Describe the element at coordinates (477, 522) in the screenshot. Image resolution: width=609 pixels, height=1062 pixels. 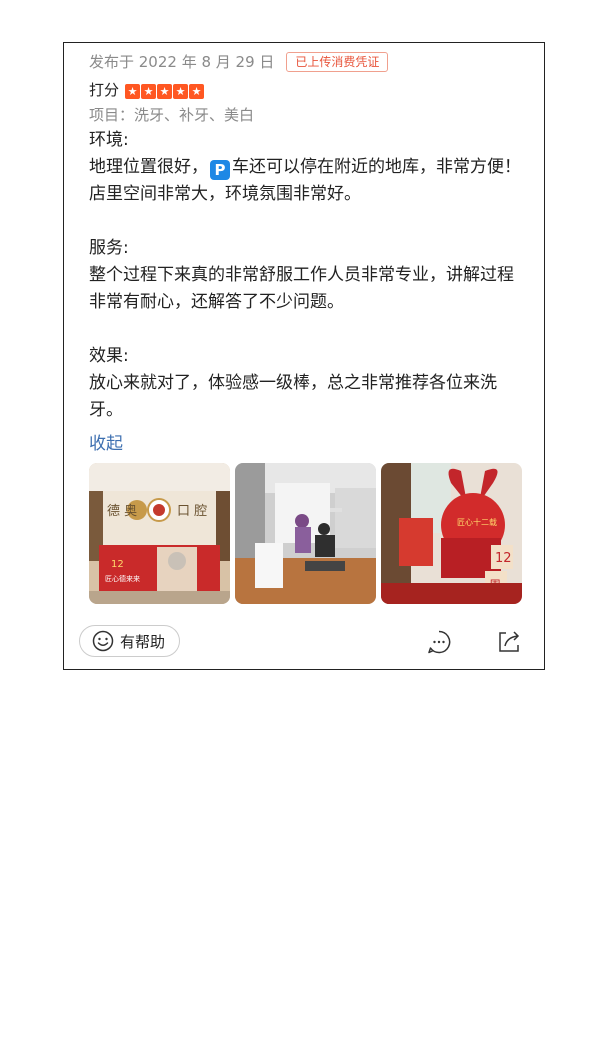
I see `svg-text: 匠心十二载` at that location.